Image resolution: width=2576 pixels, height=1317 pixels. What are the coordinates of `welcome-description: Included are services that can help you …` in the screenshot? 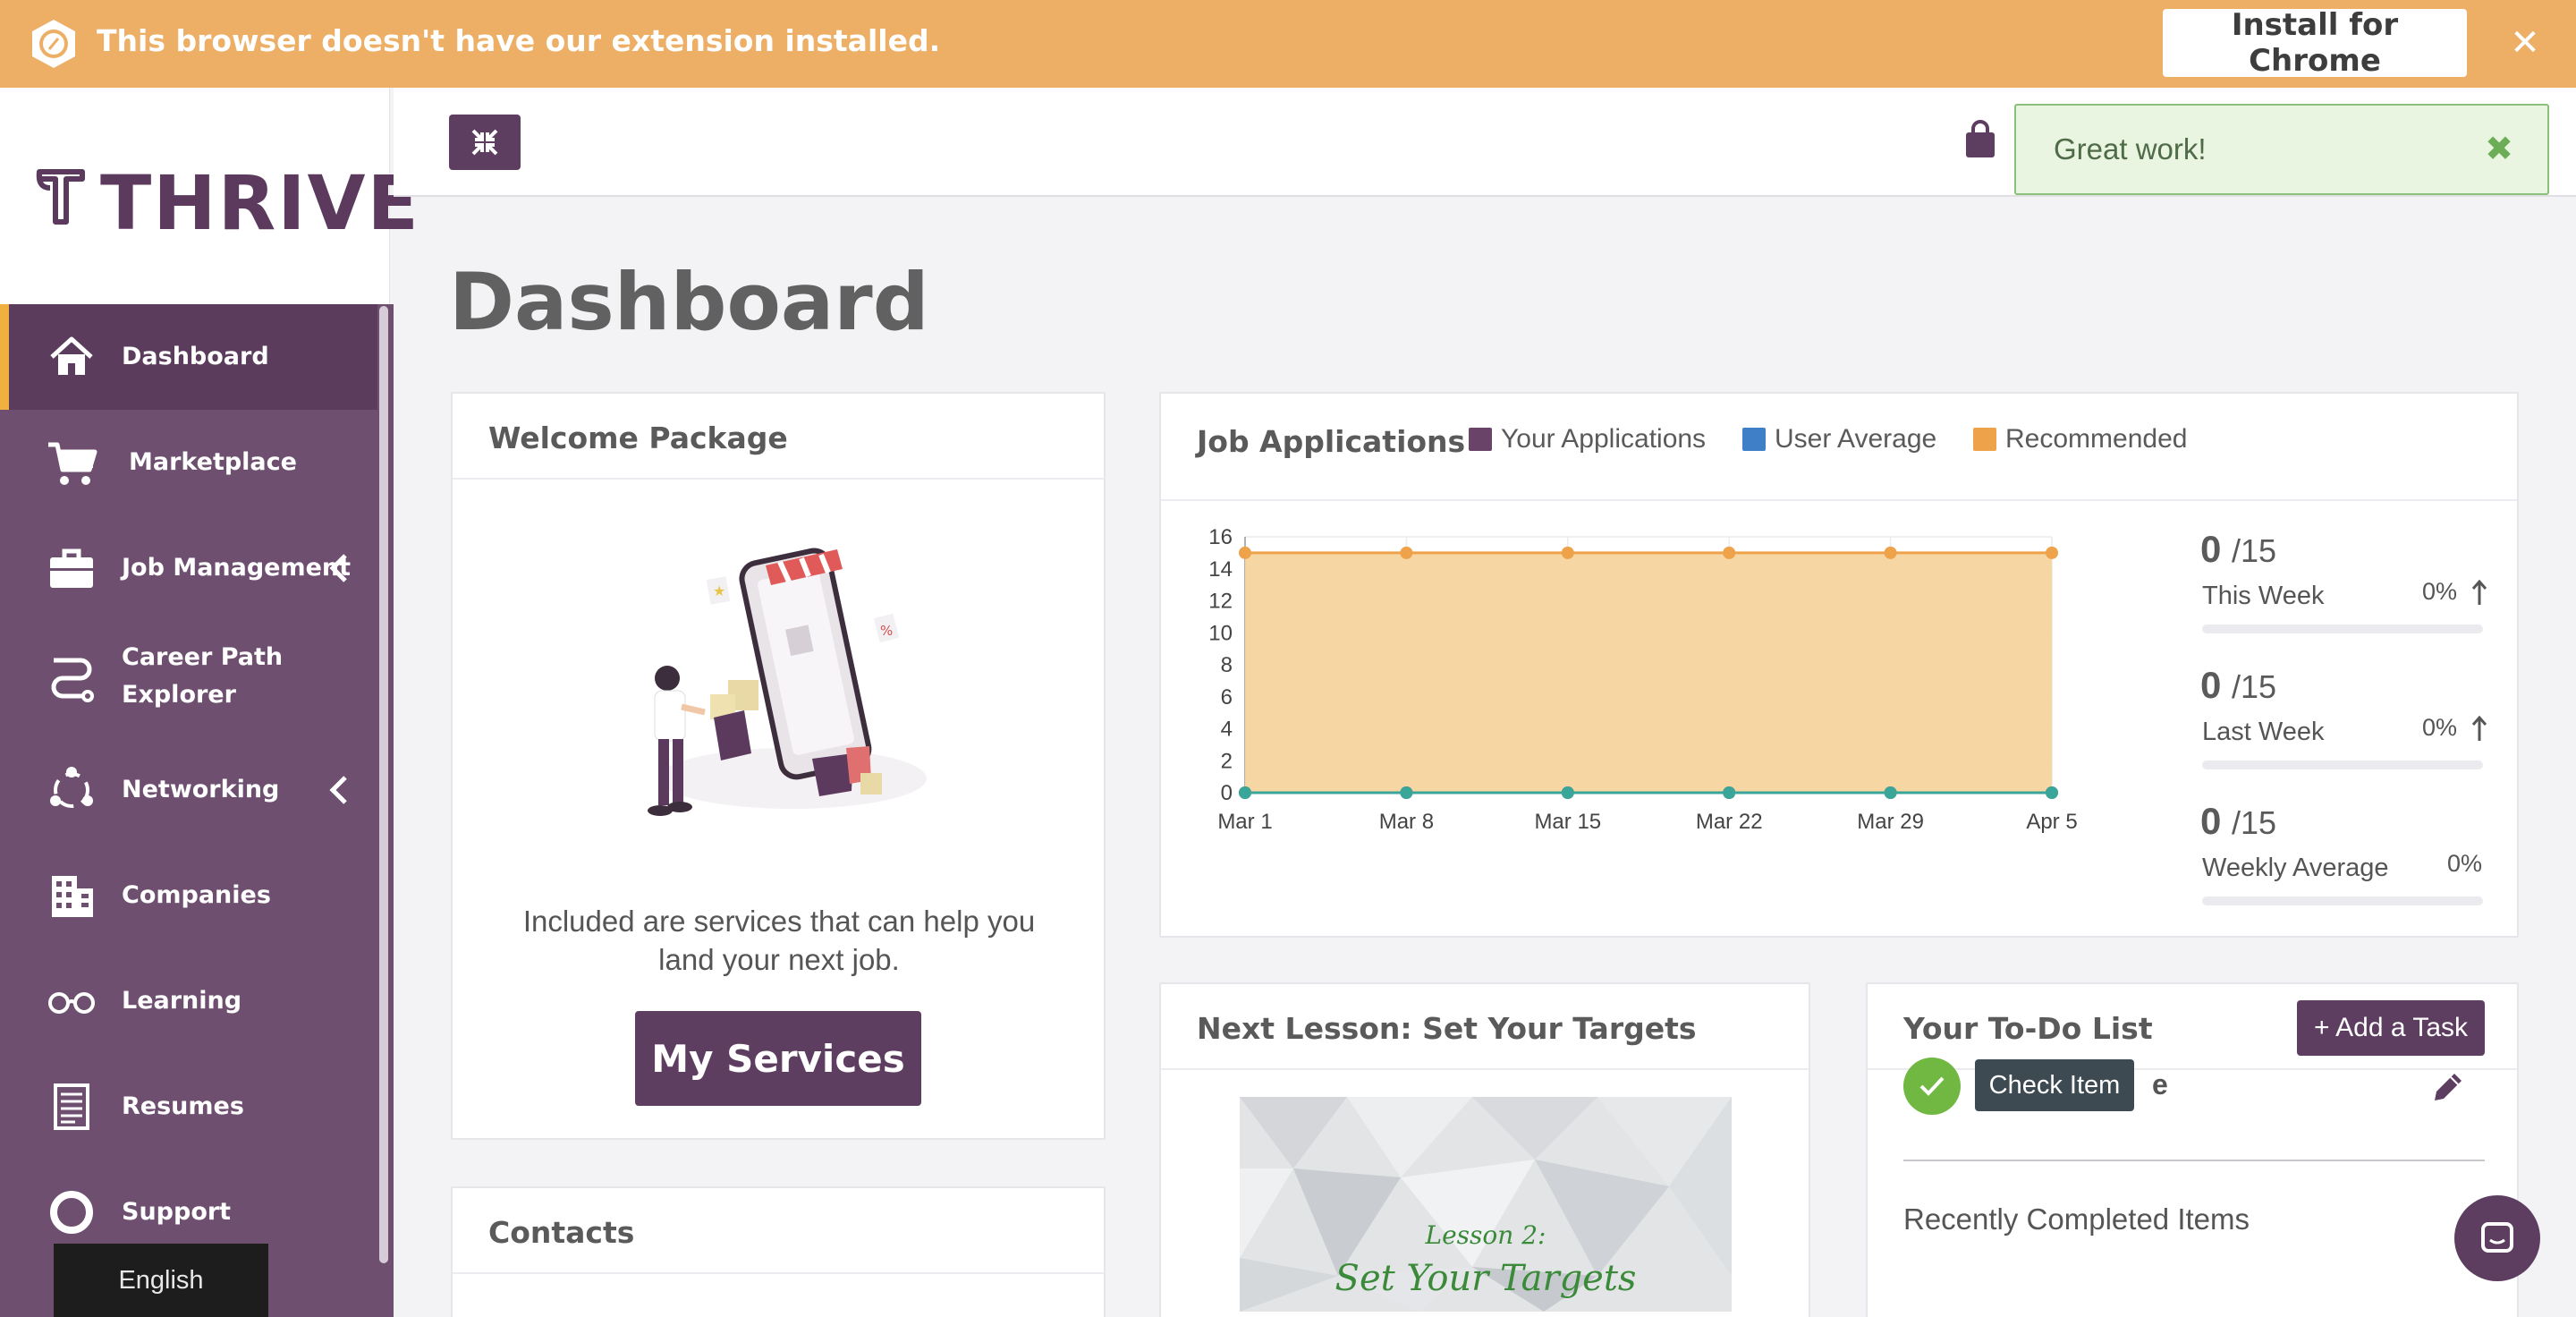 It's located at (779, 940).